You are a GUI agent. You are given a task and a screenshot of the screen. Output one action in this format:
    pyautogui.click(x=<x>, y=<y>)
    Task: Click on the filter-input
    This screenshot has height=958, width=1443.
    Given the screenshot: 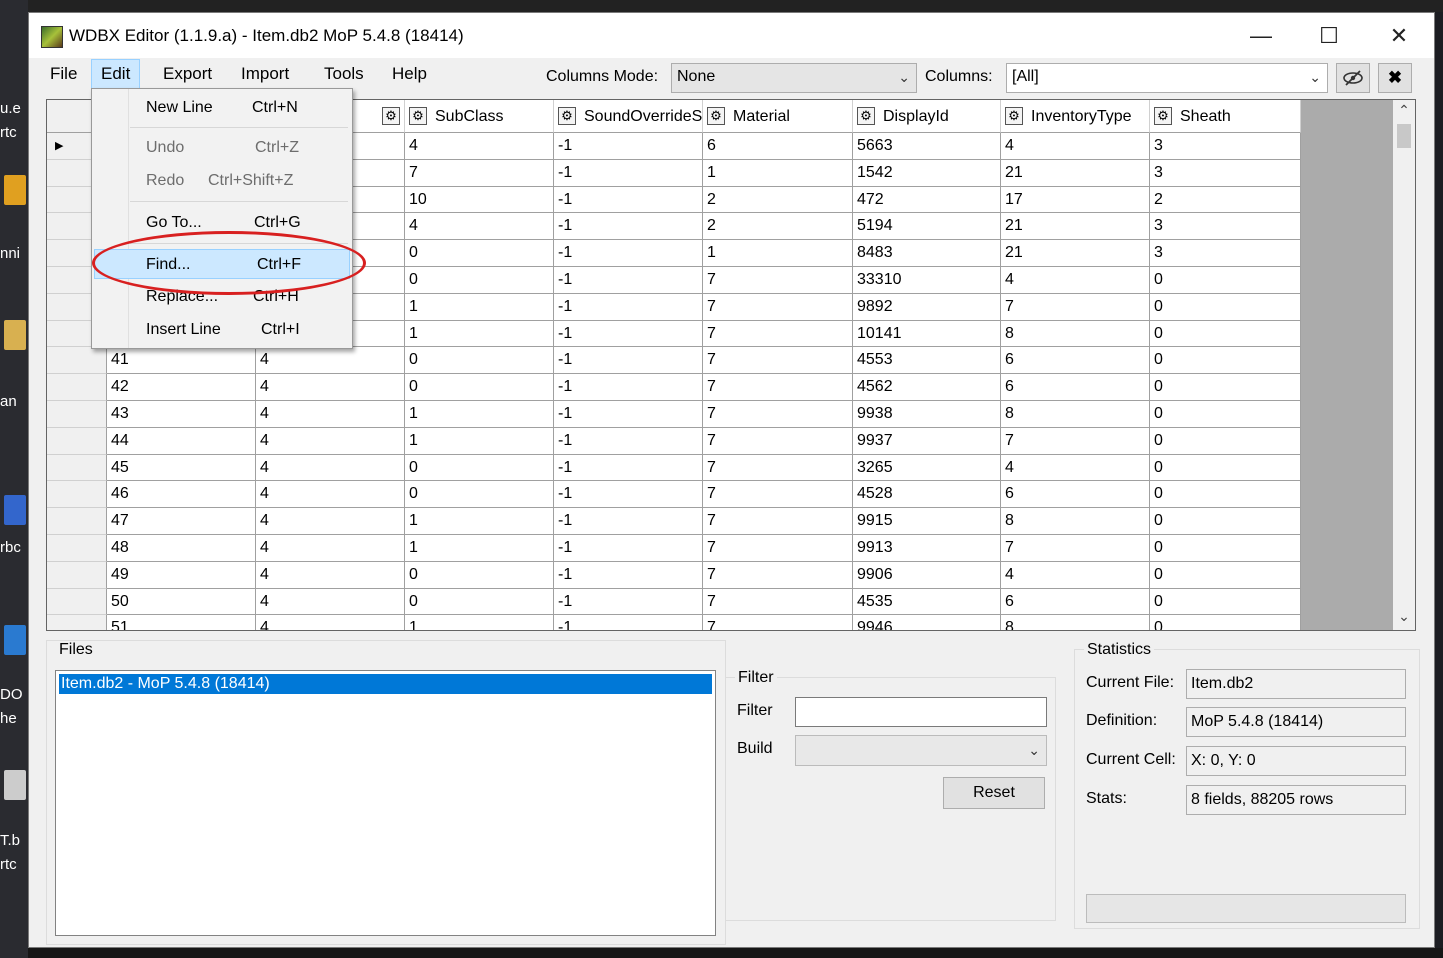 What is the action you would take?
    pyautogui.click(x=921, y=712)
    